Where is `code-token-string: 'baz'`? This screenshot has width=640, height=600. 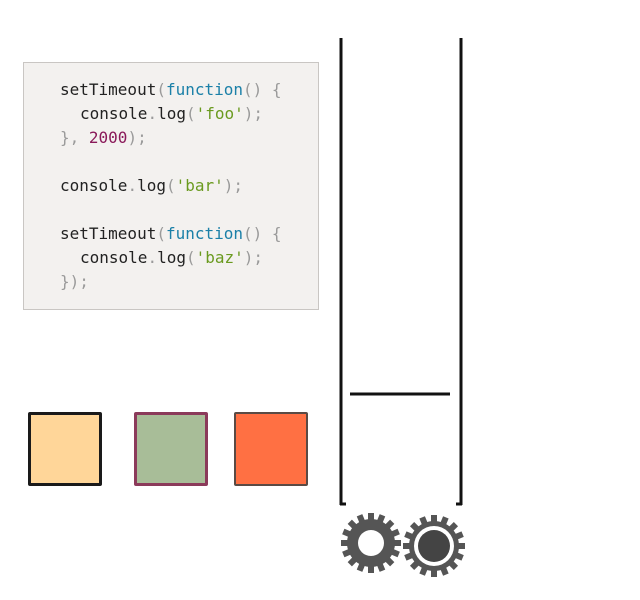 code-token-string: 'baz' is located at coordinates (219, 257).